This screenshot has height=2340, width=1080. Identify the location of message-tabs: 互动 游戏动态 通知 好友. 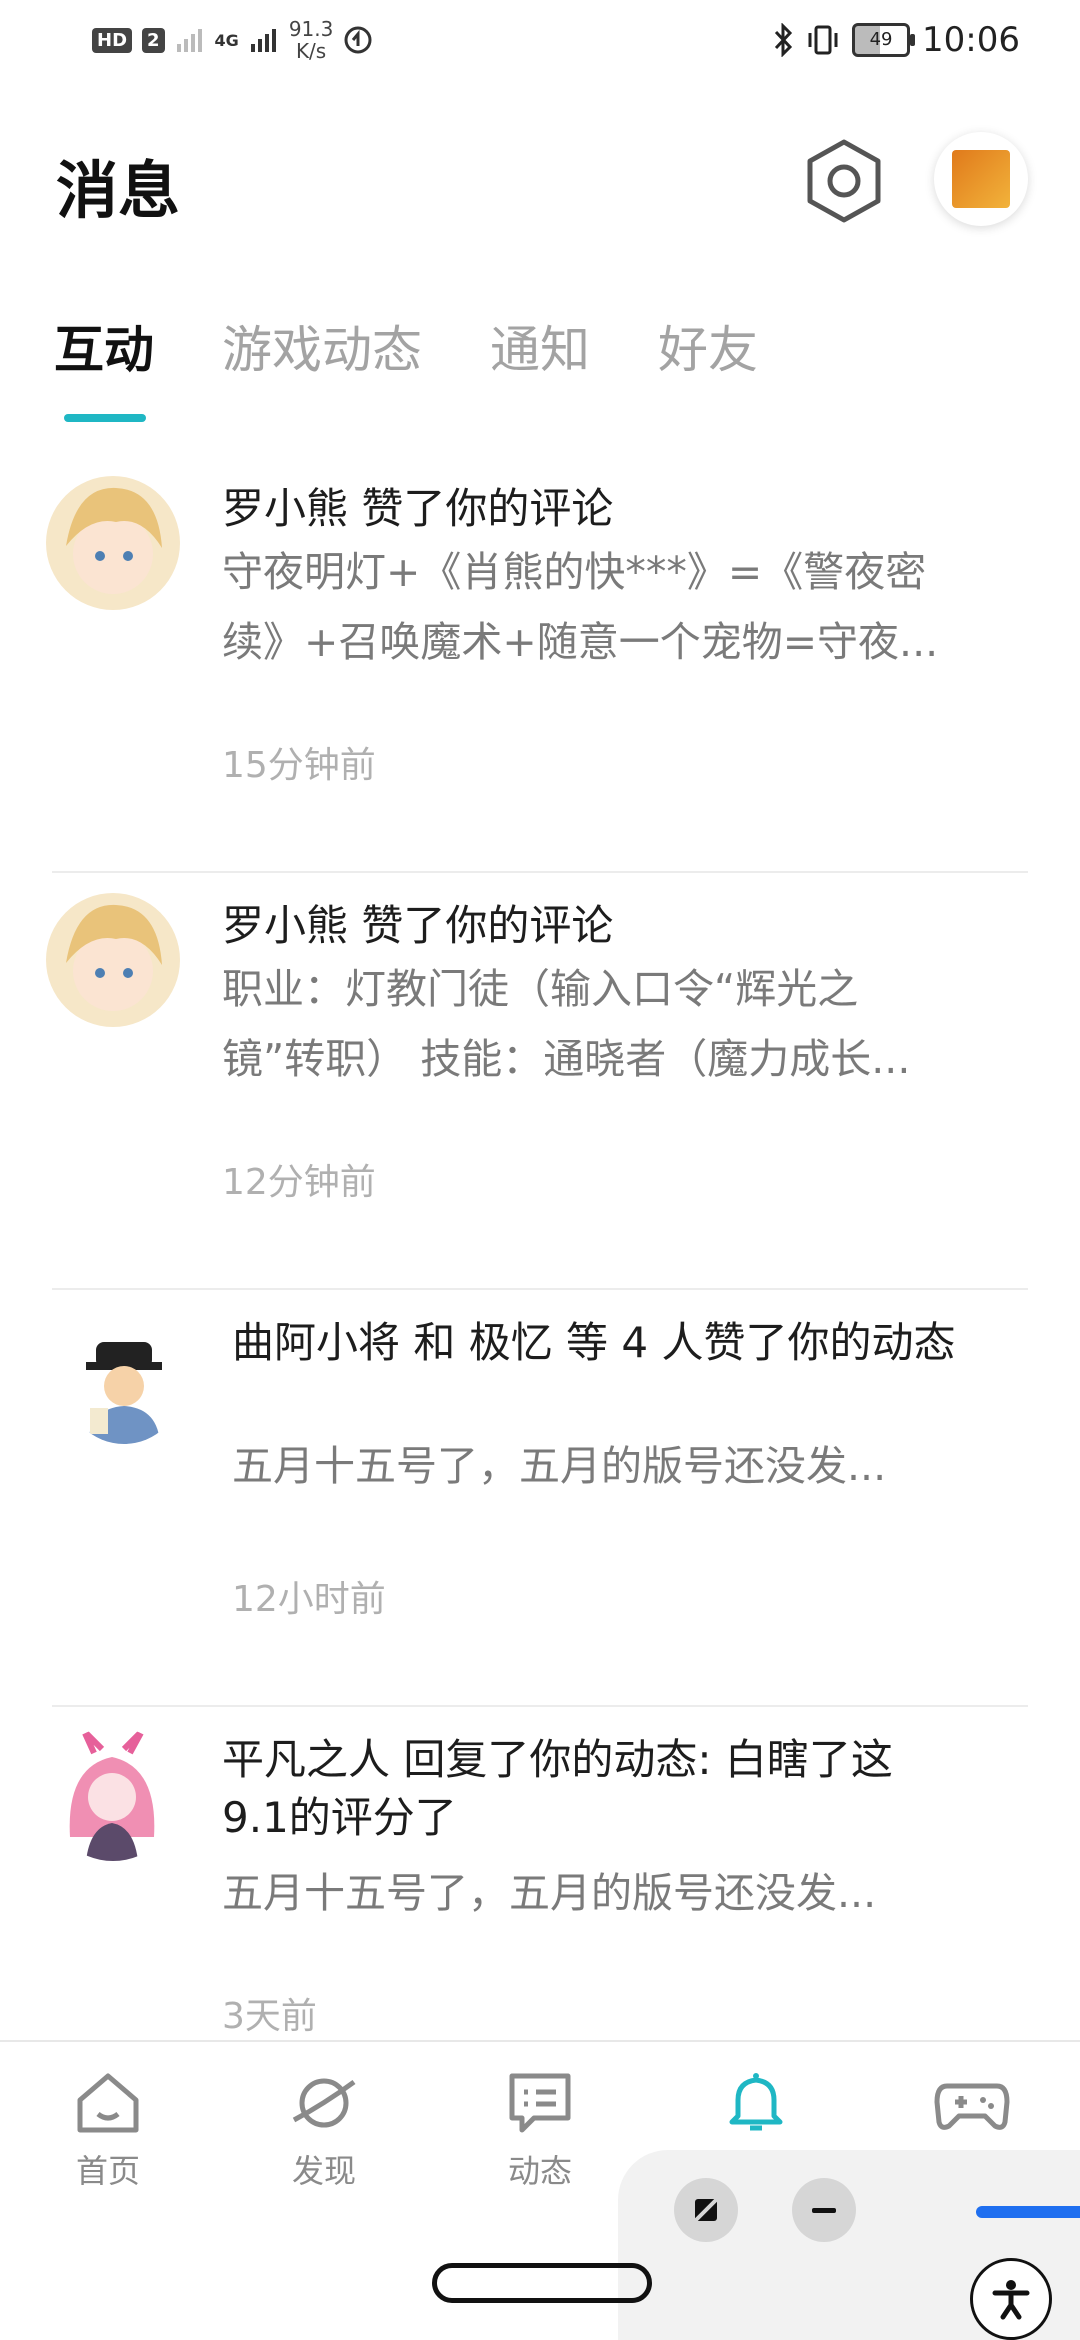
(440, 346).